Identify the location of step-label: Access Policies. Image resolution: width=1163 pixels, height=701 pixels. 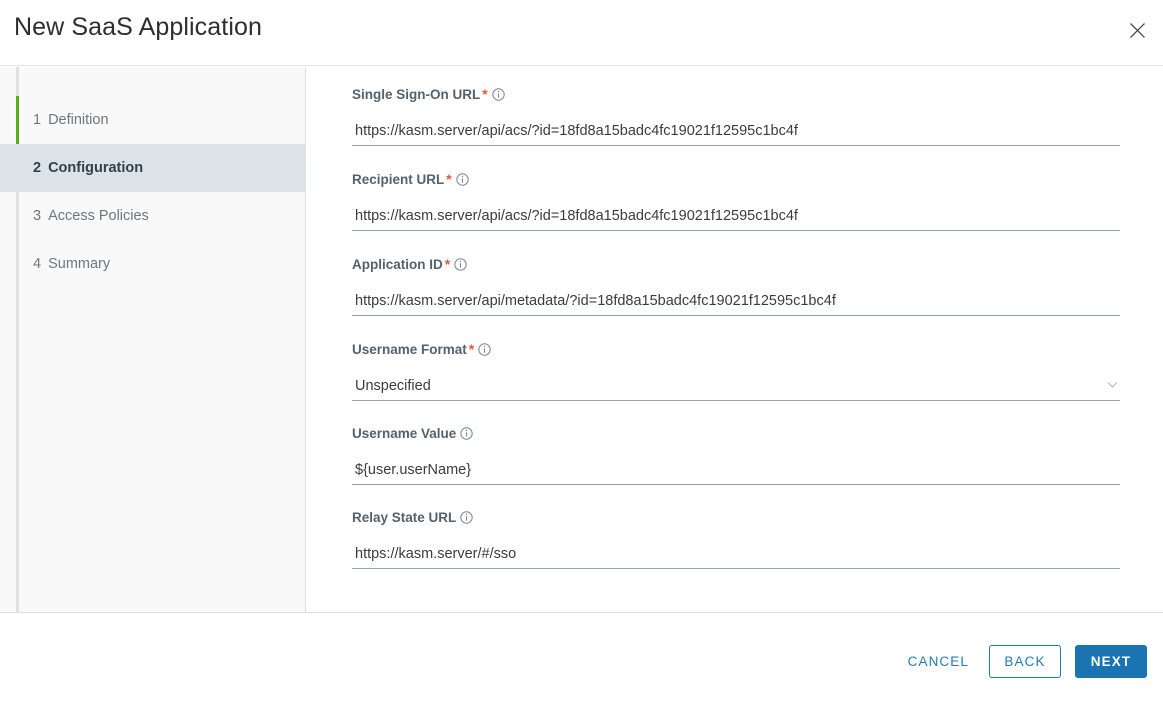
(98, 216).